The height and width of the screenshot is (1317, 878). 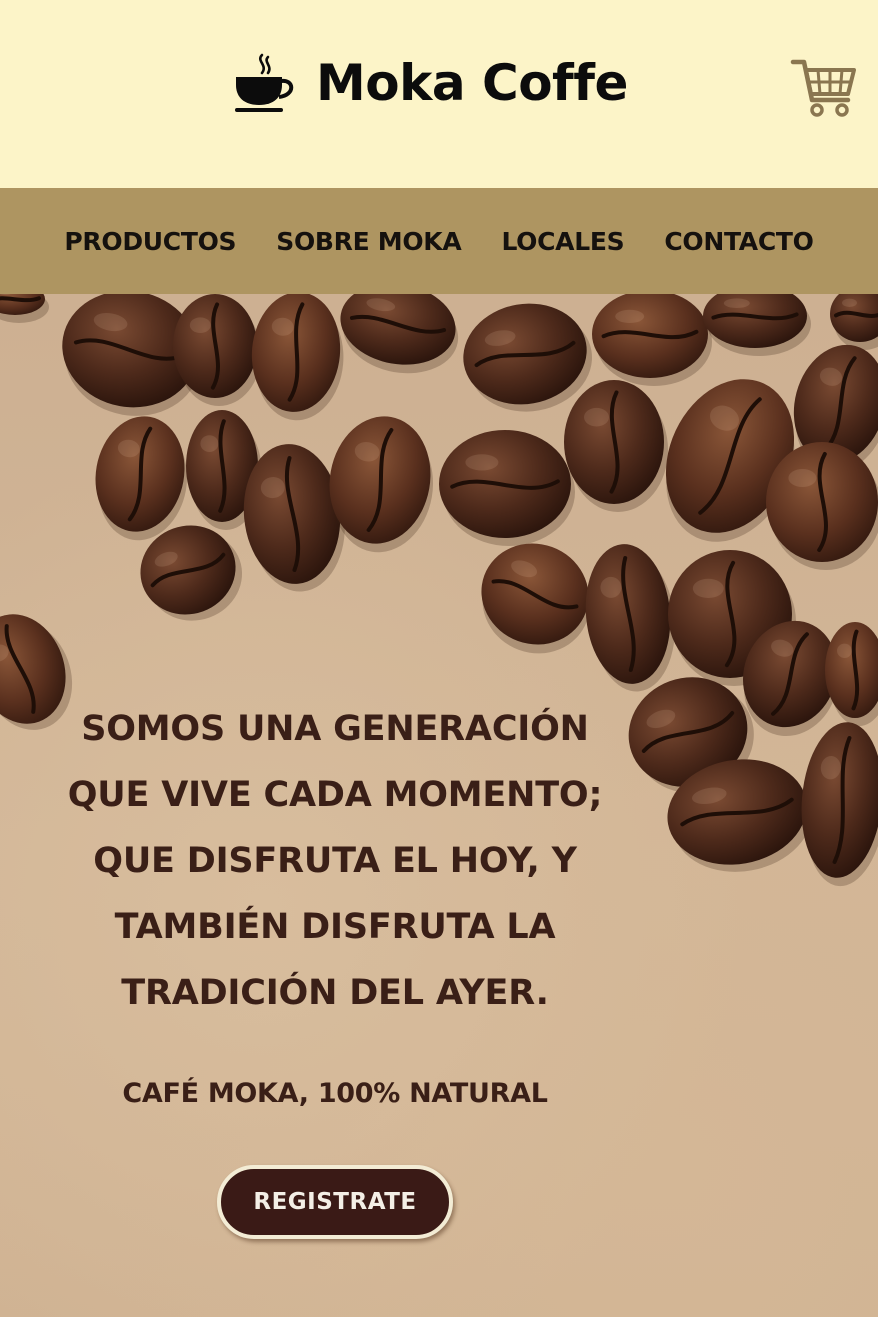 What do you see at coordinates (739, 241) in the screenshot?
I see `nav-item-contacto: CONTACTO` at bounding box center [739, 241].